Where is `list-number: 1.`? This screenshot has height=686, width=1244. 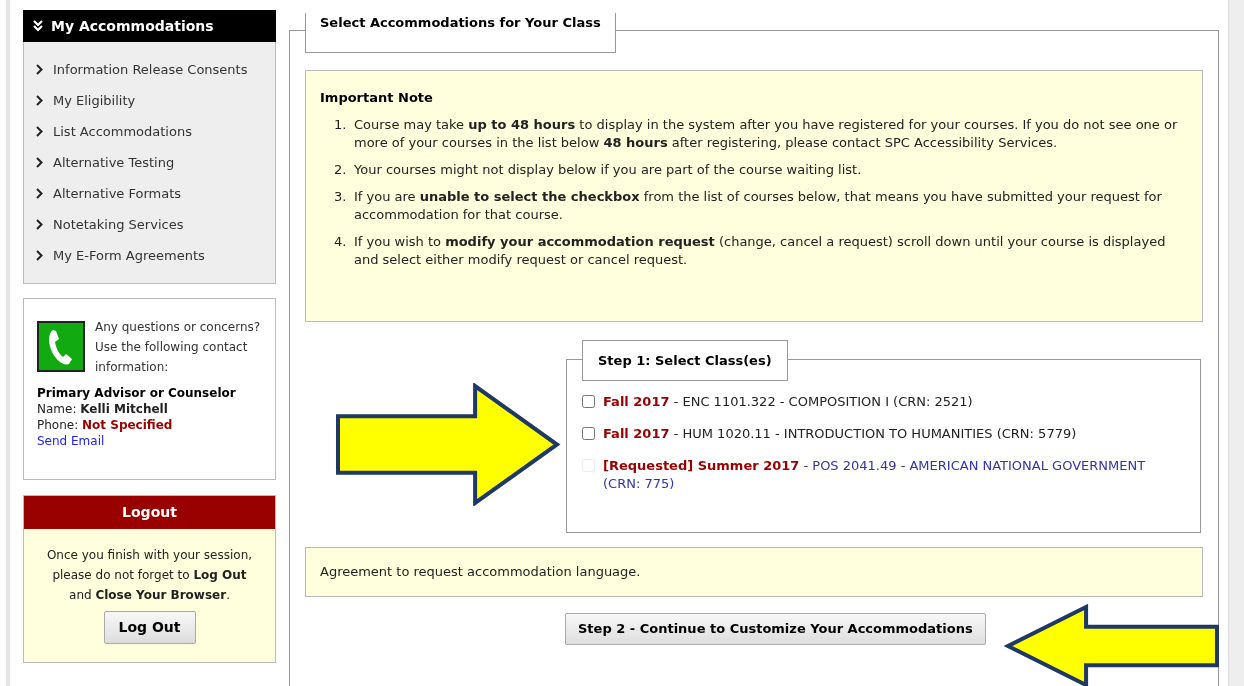 list-number: 1. is located at coordinates (341, 125).